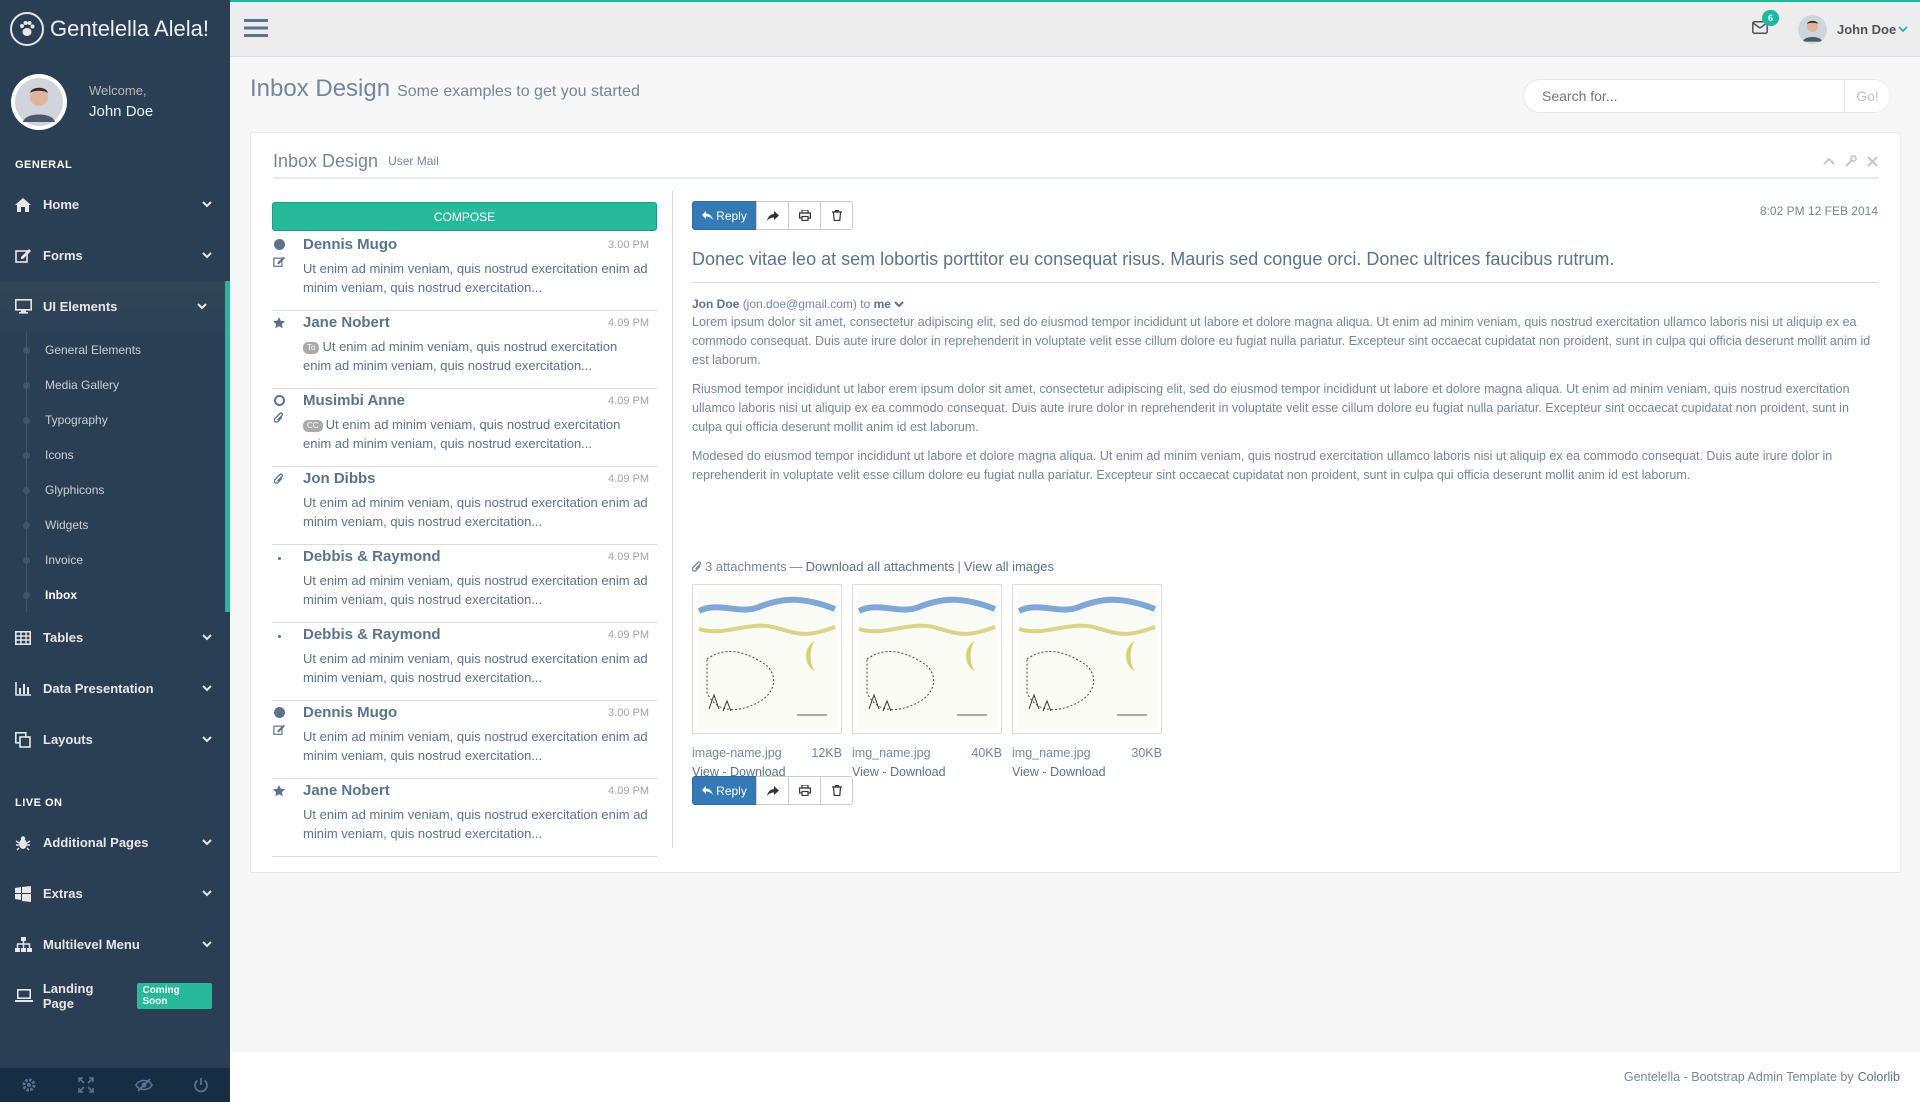 The image size is (1920, 1102). Describe the element at coordinates (80, 306) in the screenshot. I see `sidebar-item-label: UI Elements` at that location.